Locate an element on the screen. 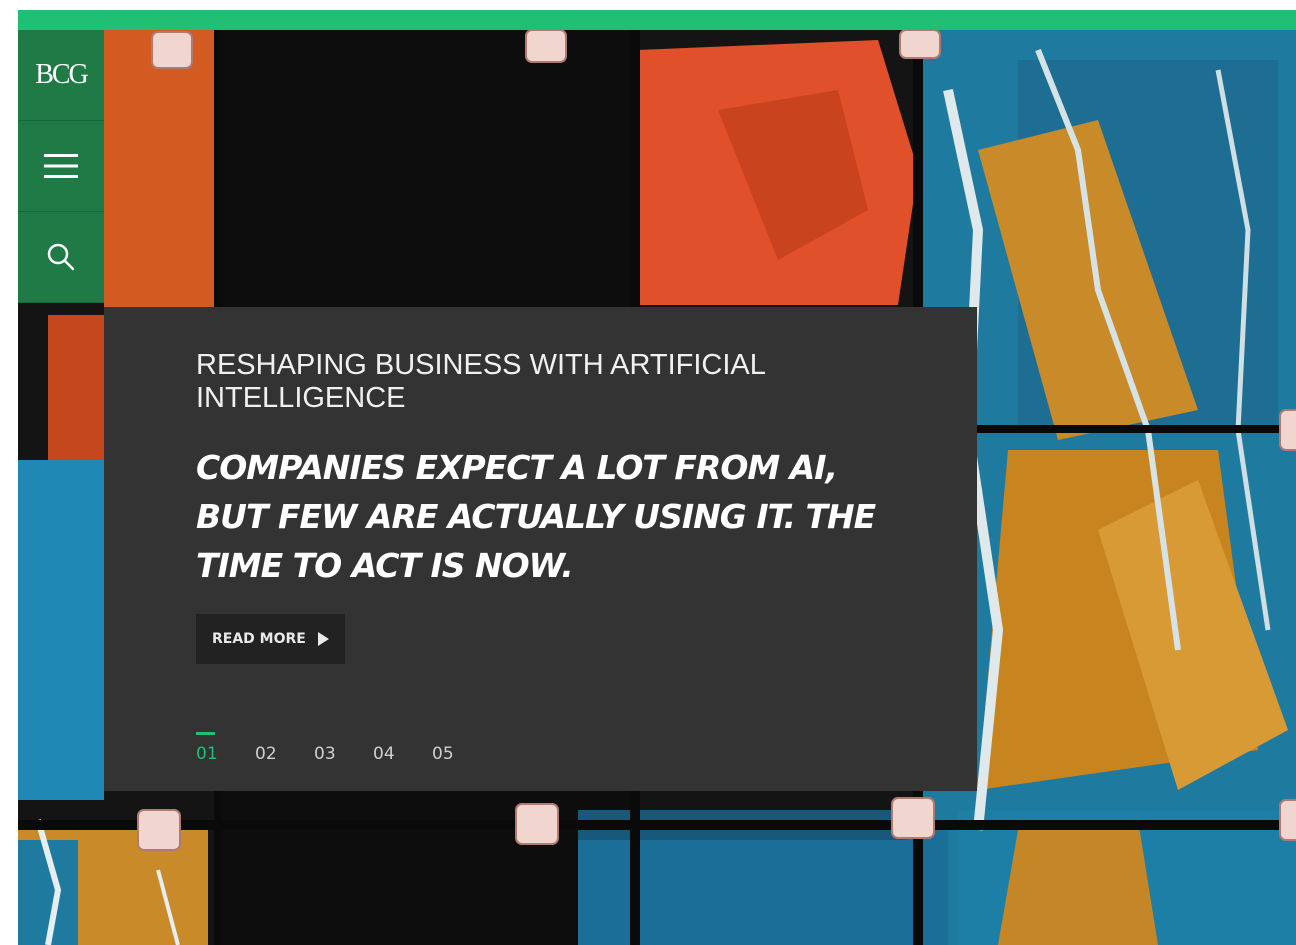 The width and height of the screenshot is (1296, 945). pager-item-04: 04 is located at coordinates (402, 748).